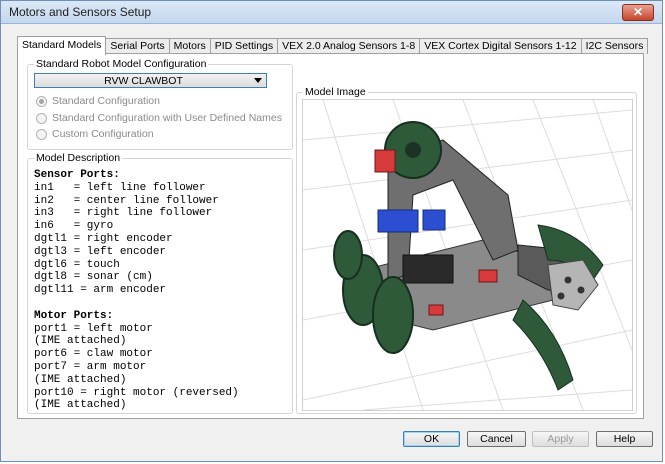  What do you see at coordinates (335, 92) in the screenshot?
I see `model-image-legend: Model Image` at bounding box center [335, 92].